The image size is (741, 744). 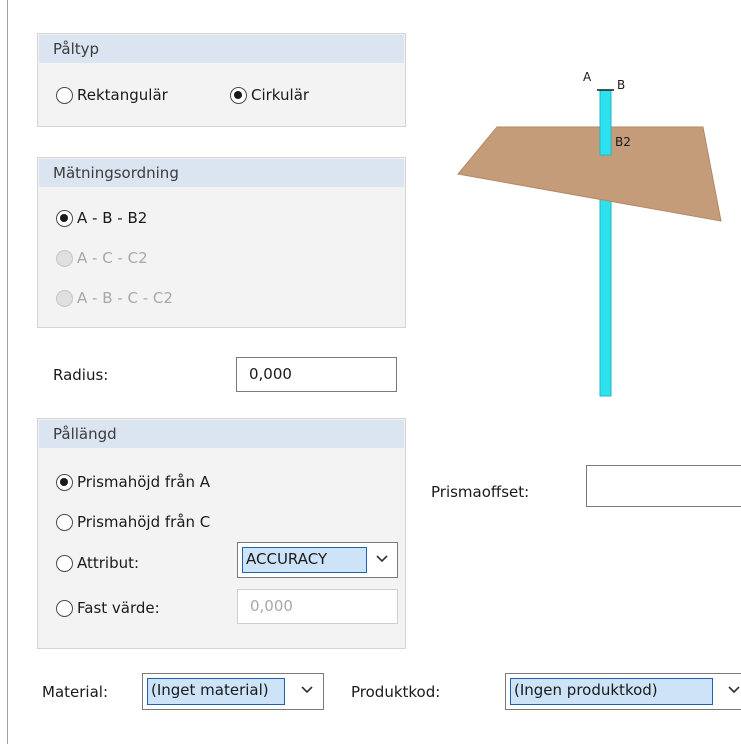 What do you see at coordinates (221, 434) in the screenshot?
I see `pile-length-title: Pållängd` at bounding box center [221, 434].